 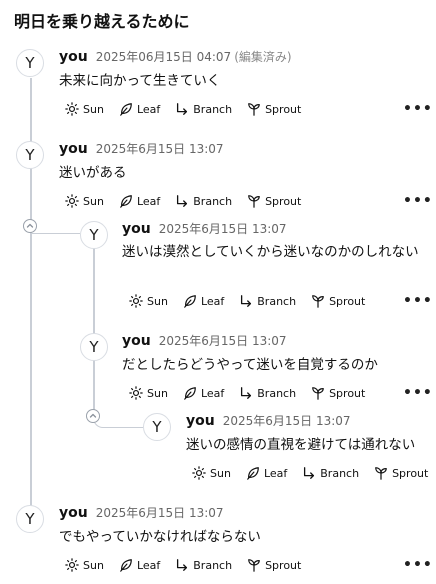 I want to click on comment-text: 迷いは漠然としていくから迷いなのかのしれない, so click(x=270, y=252).